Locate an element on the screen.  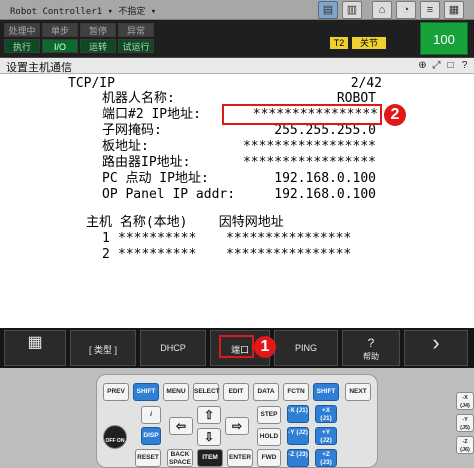
router-ip-label: 路由器IP地址: is located at coordinates (146, 162).